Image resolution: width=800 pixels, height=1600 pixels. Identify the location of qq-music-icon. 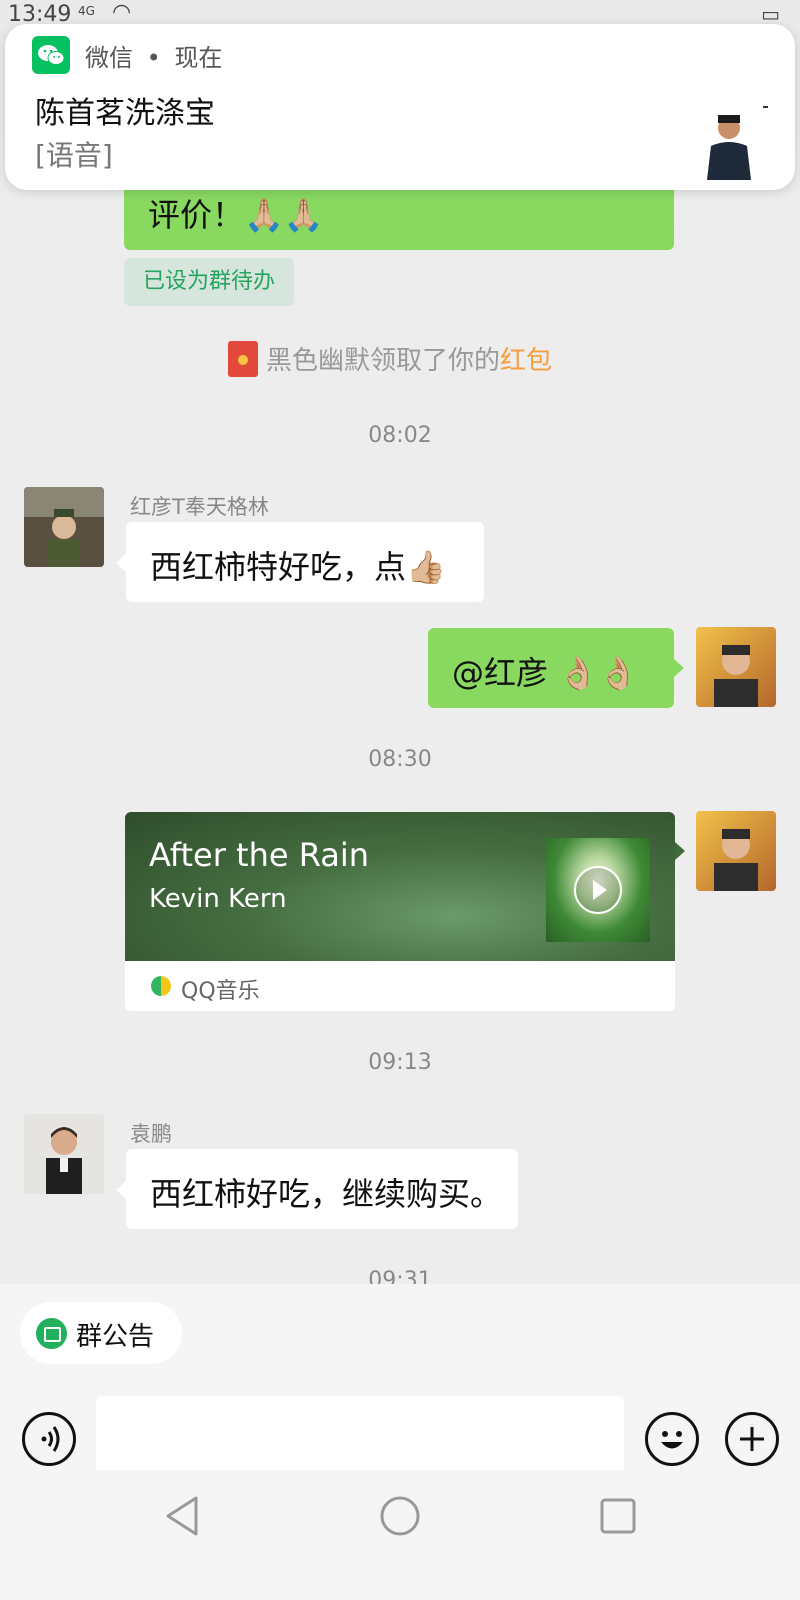
(161, 986).